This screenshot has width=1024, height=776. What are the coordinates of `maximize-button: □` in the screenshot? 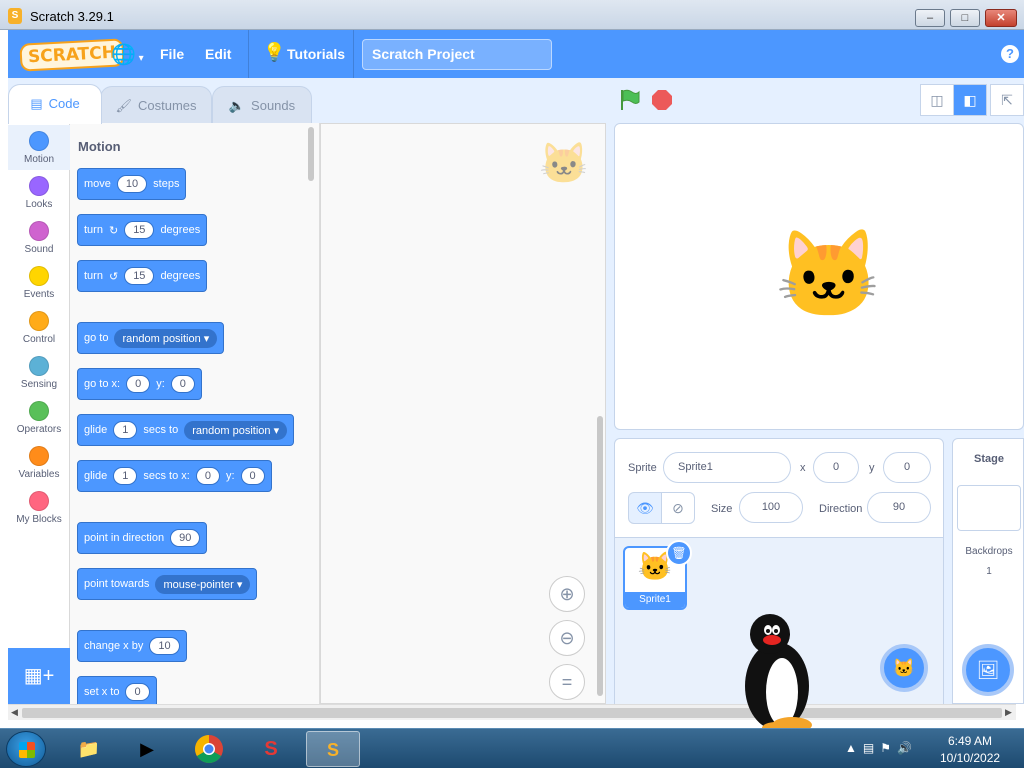 It's located at (965, 18).